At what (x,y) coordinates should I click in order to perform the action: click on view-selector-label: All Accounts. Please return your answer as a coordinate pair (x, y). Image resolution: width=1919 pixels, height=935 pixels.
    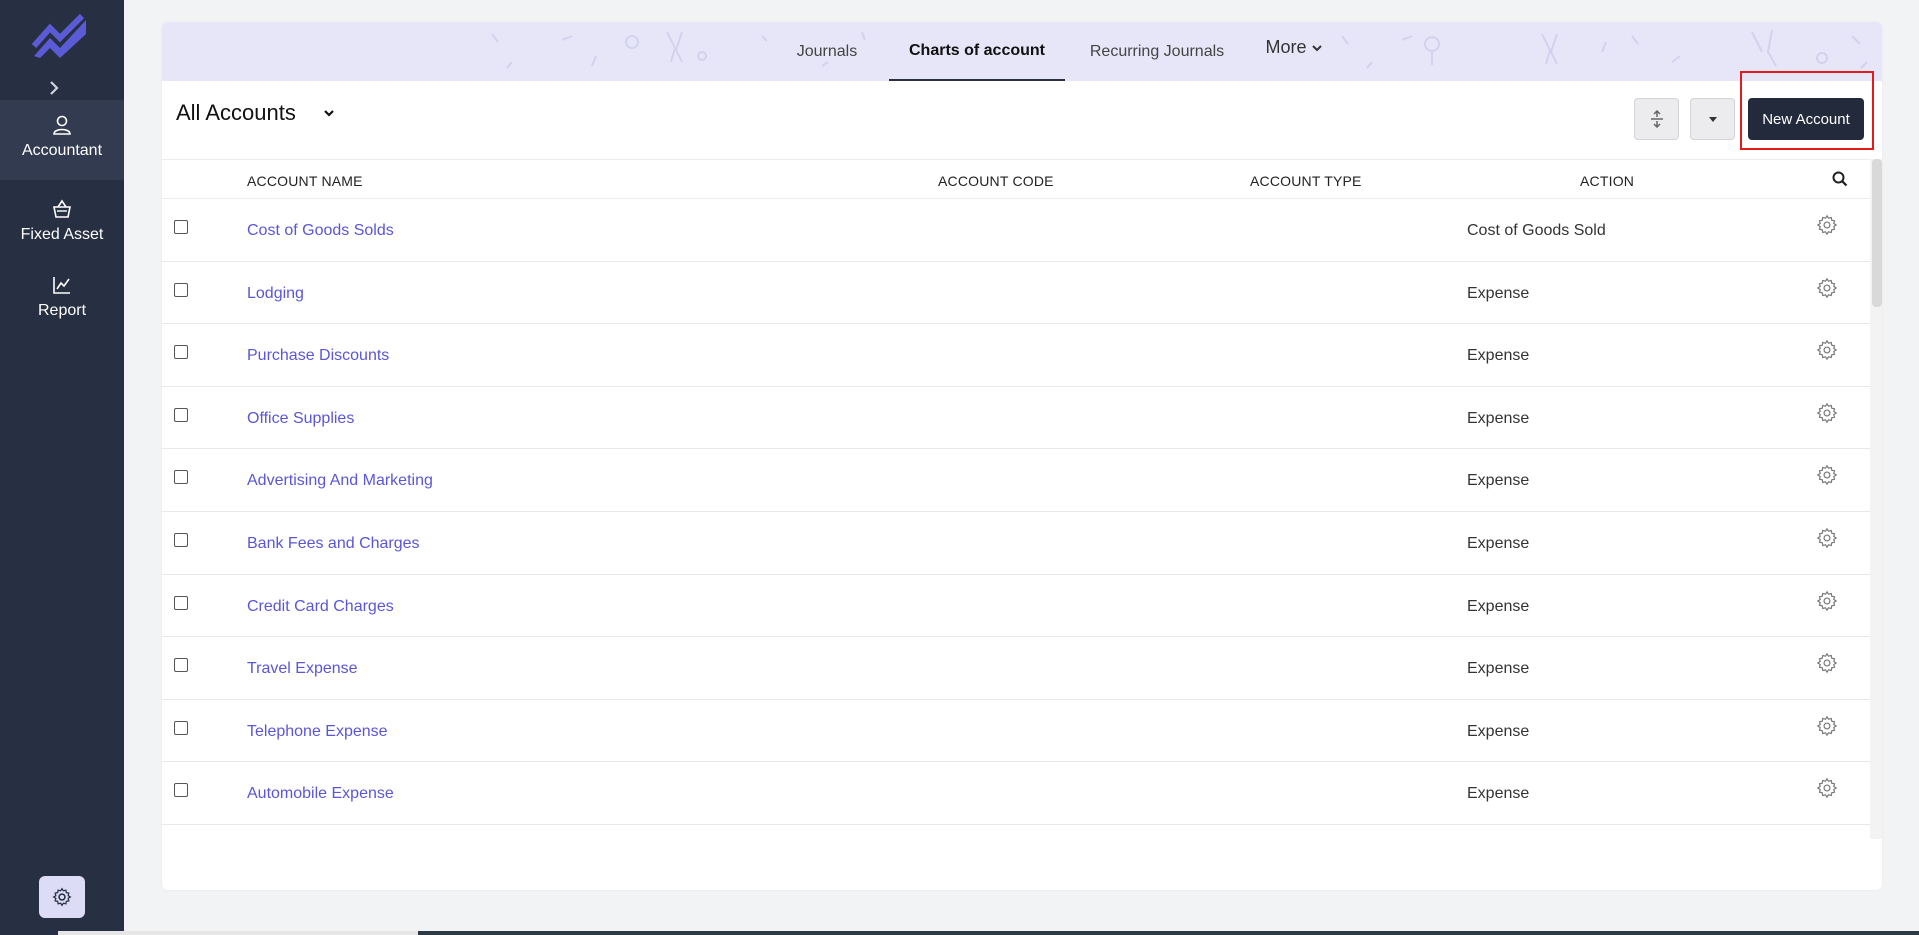
    Looking at the image, I should click on (236, 112).